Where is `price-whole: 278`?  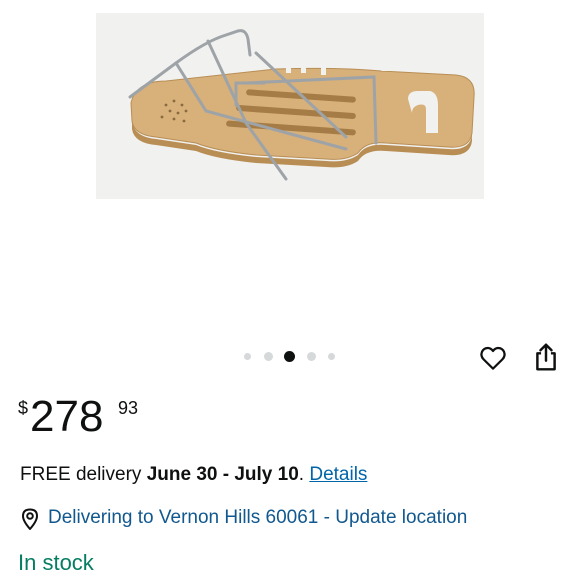 price-whole: 278 is located at coordinates (67, 416).